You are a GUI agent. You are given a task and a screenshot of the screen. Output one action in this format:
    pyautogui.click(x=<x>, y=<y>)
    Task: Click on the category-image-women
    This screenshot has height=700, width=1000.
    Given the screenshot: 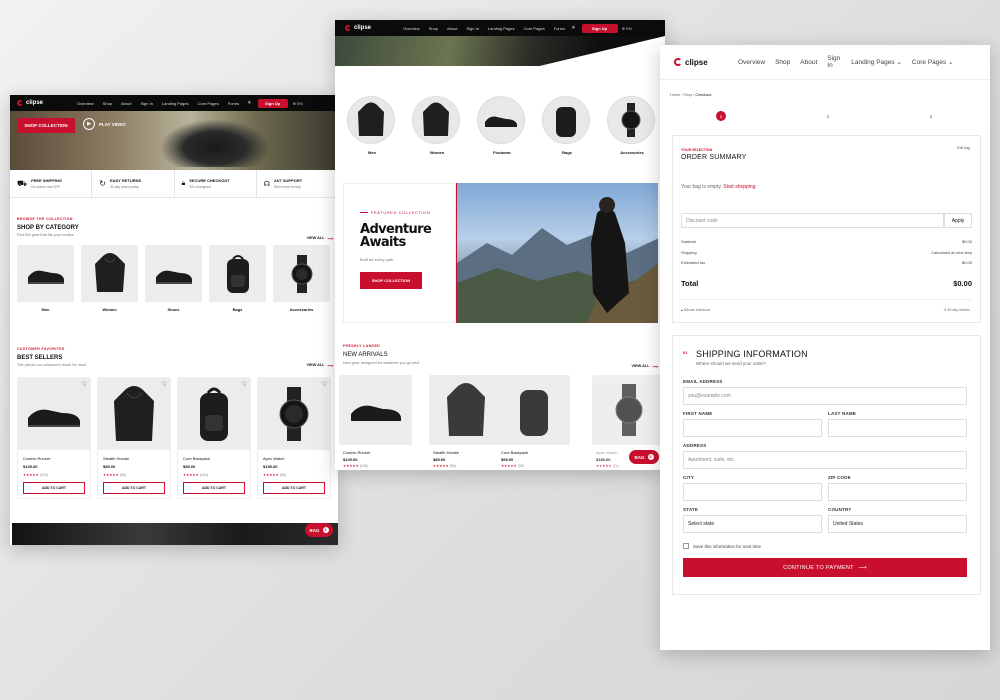 What is the action you would take?
    pyautogui.click(x=109, y=273)
    